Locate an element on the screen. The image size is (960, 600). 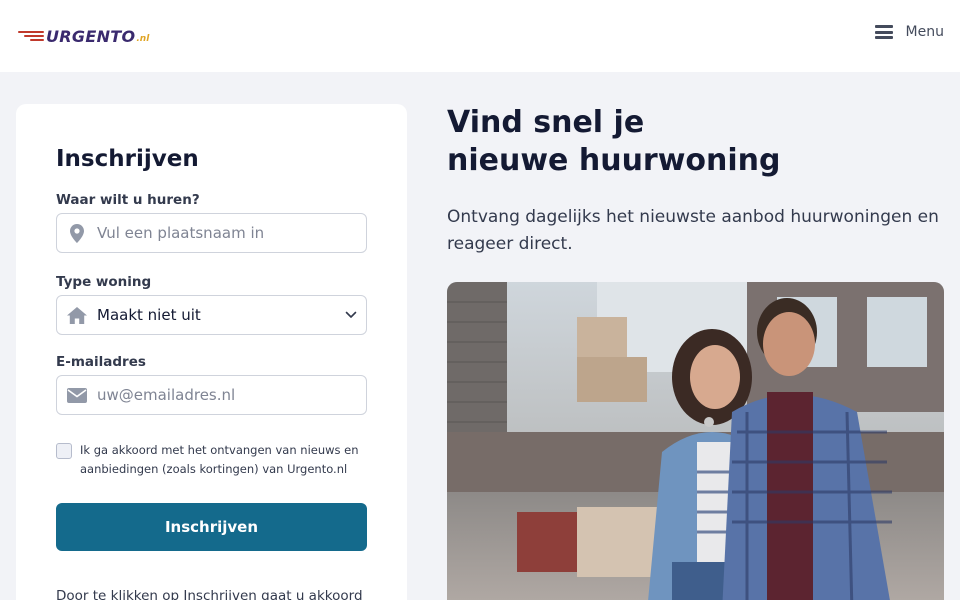
email-input is located at coordinates (231, 395).